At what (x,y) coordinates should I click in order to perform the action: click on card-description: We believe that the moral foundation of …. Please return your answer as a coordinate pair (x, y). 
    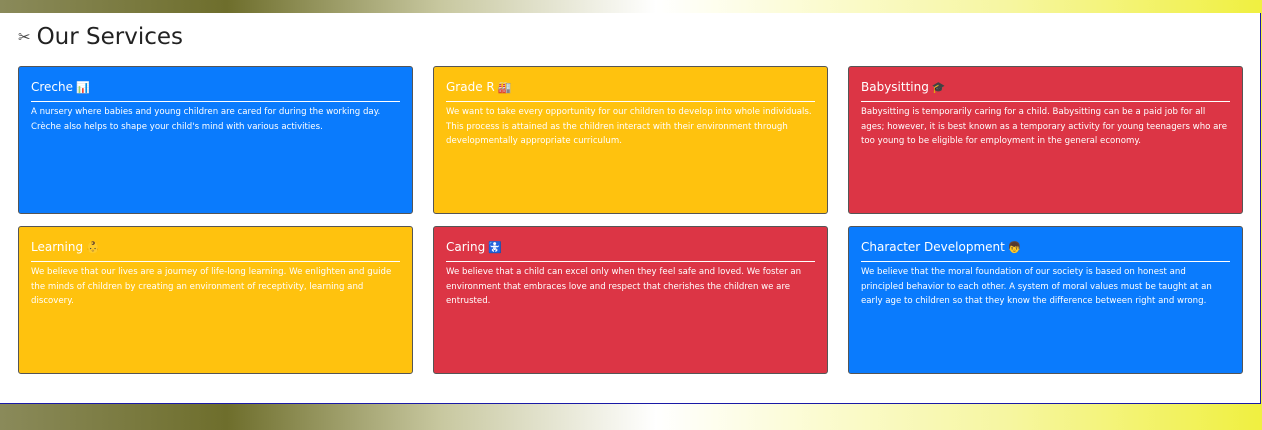
    Looking at the image, I should click on (1036, 287).